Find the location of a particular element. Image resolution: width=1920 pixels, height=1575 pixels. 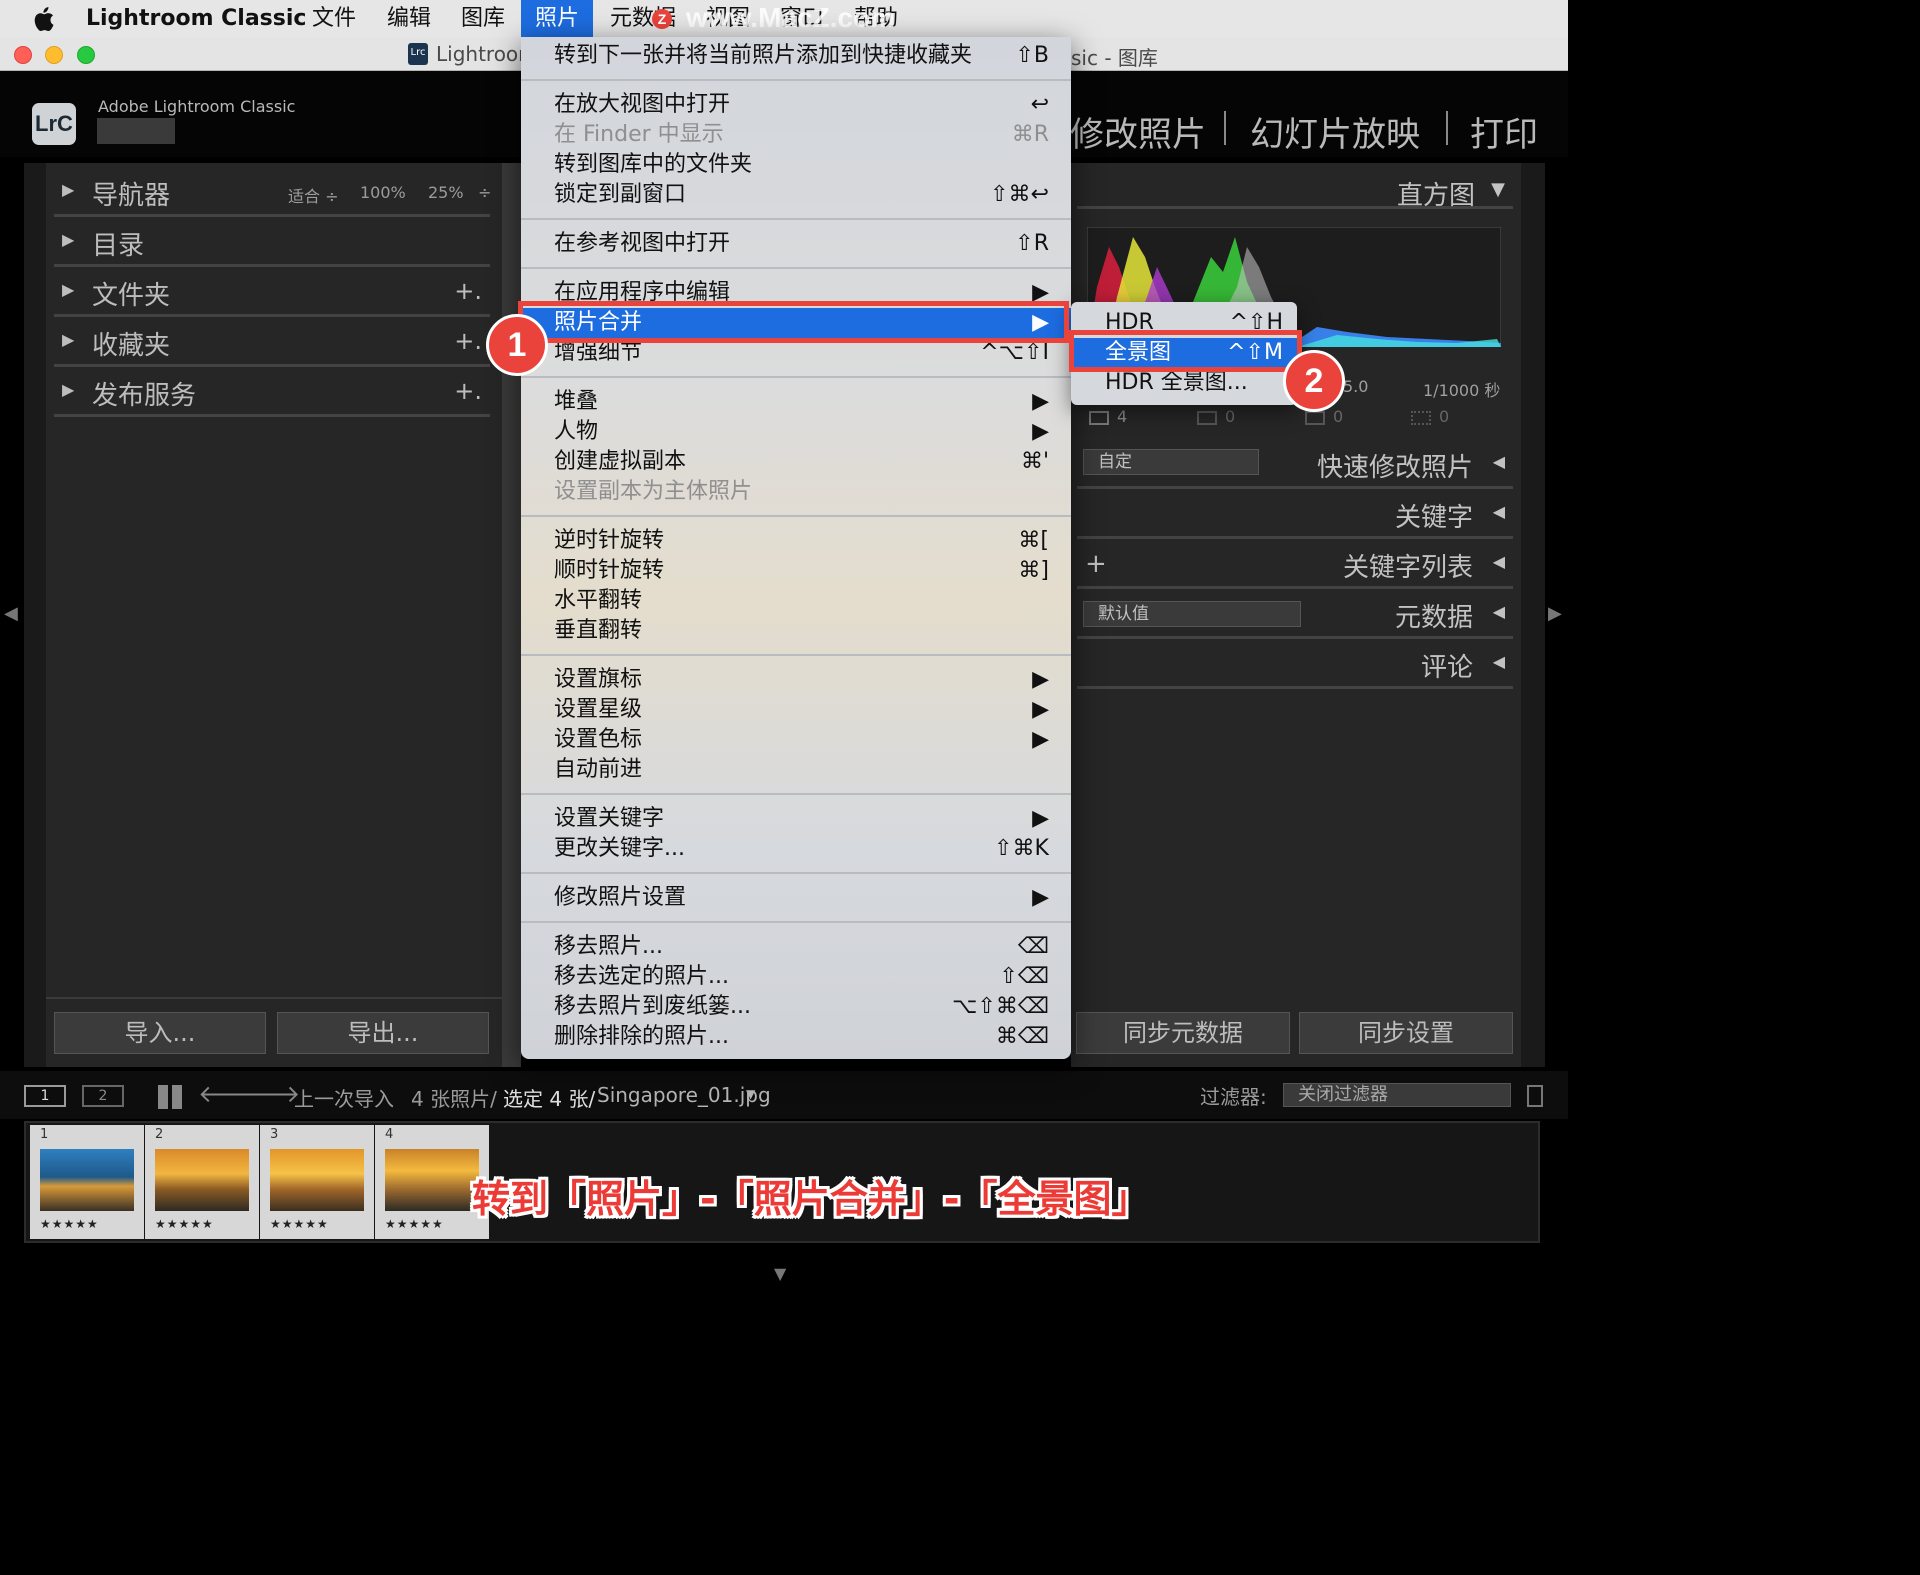

zoom-100: 100% is located at coordinates (383, 192).